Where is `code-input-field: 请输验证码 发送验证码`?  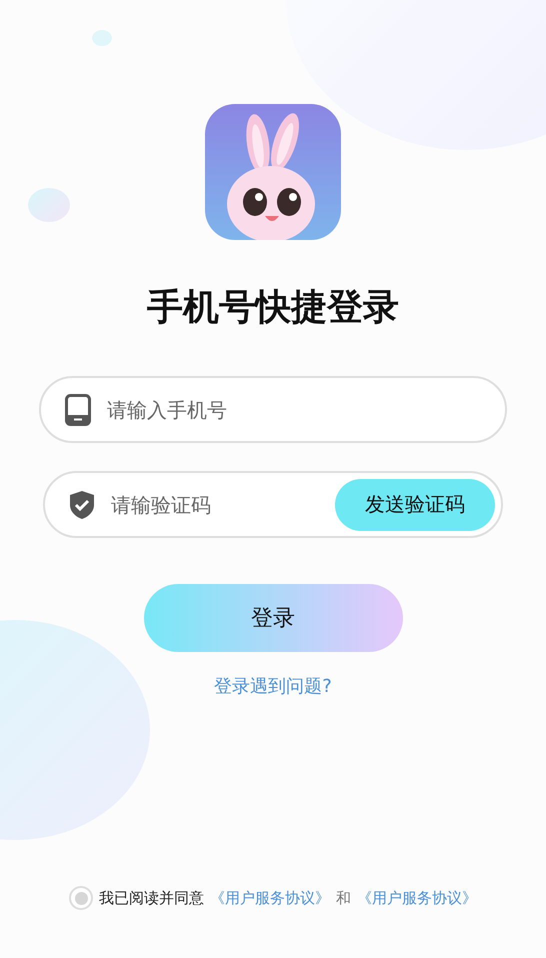
code-input-field: 请输验证码 发送验证码 is located at coordinates (273, 504).